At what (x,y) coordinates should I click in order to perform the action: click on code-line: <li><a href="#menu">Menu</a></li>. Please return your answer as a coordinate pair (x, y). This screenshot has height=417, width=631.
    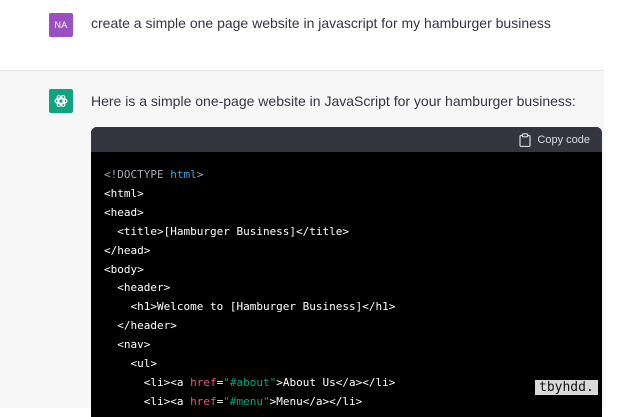
    Looking at the image, I should click on (346, 402).